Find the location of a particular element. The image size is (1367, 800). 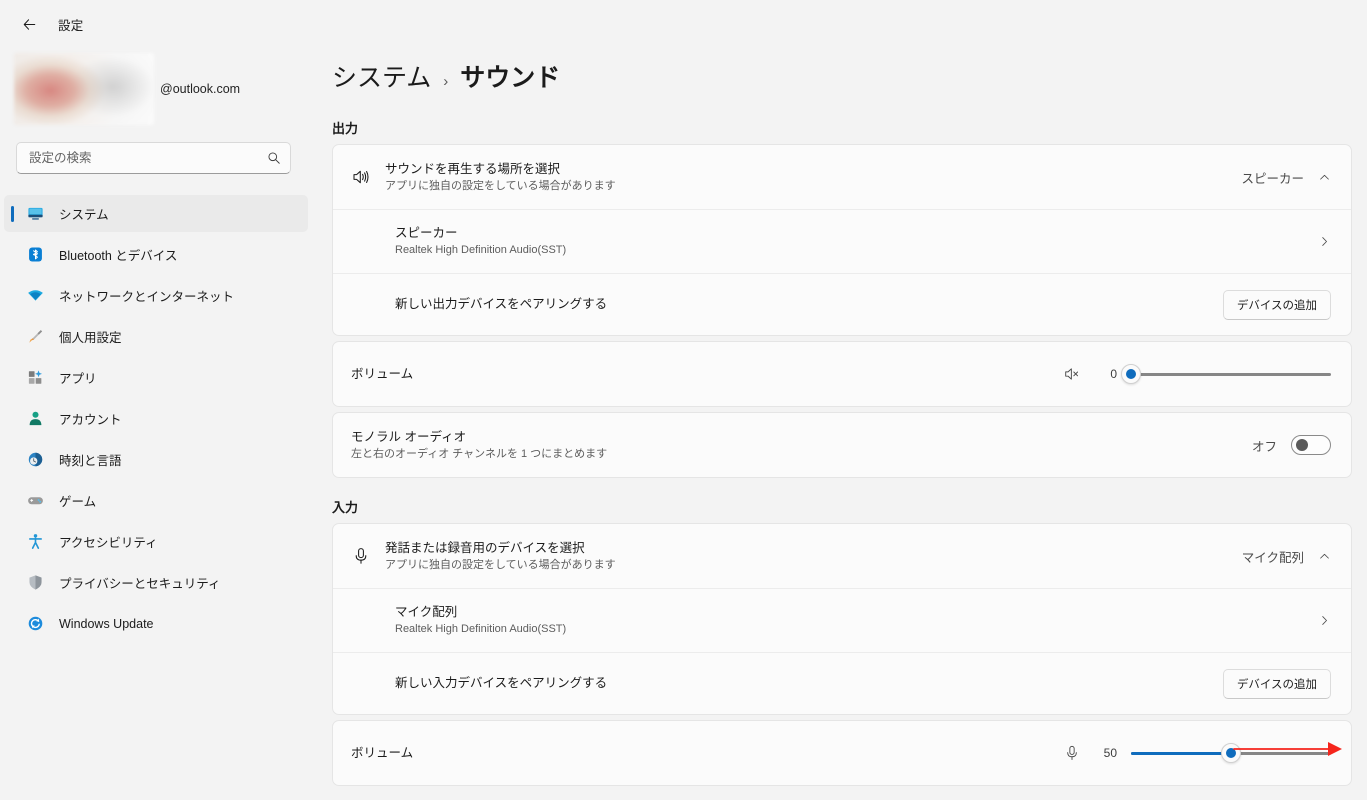

back-button is located at coordinates (29, 24).